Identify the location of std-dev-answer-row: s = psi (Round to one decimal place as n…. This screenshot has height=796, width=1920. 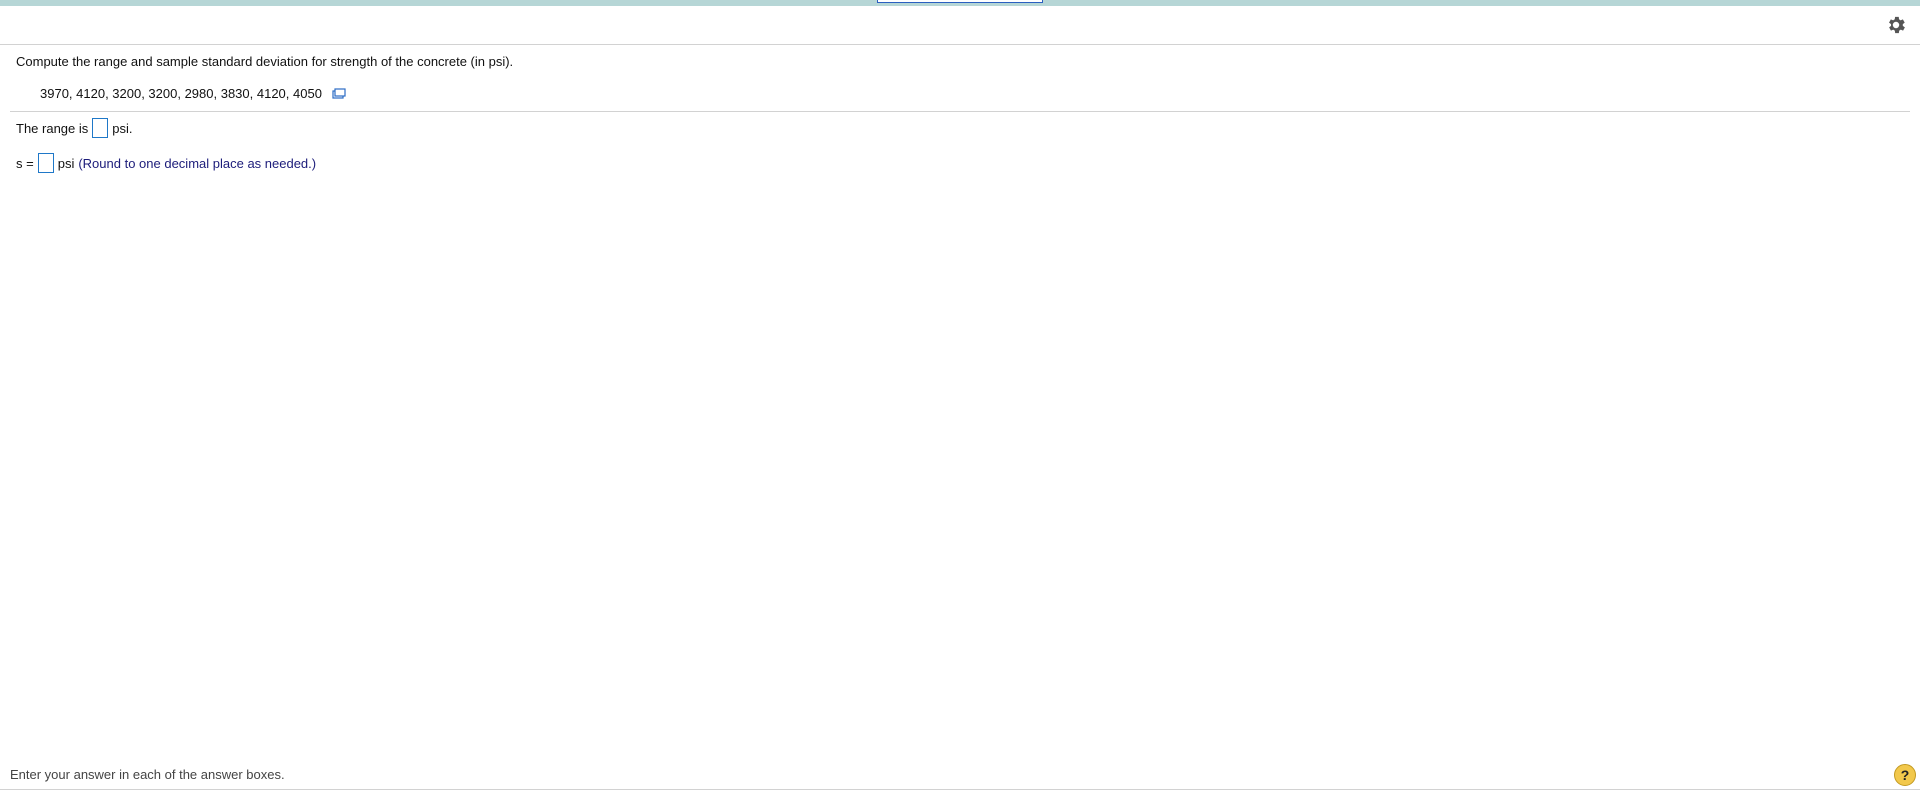
(166, 163).